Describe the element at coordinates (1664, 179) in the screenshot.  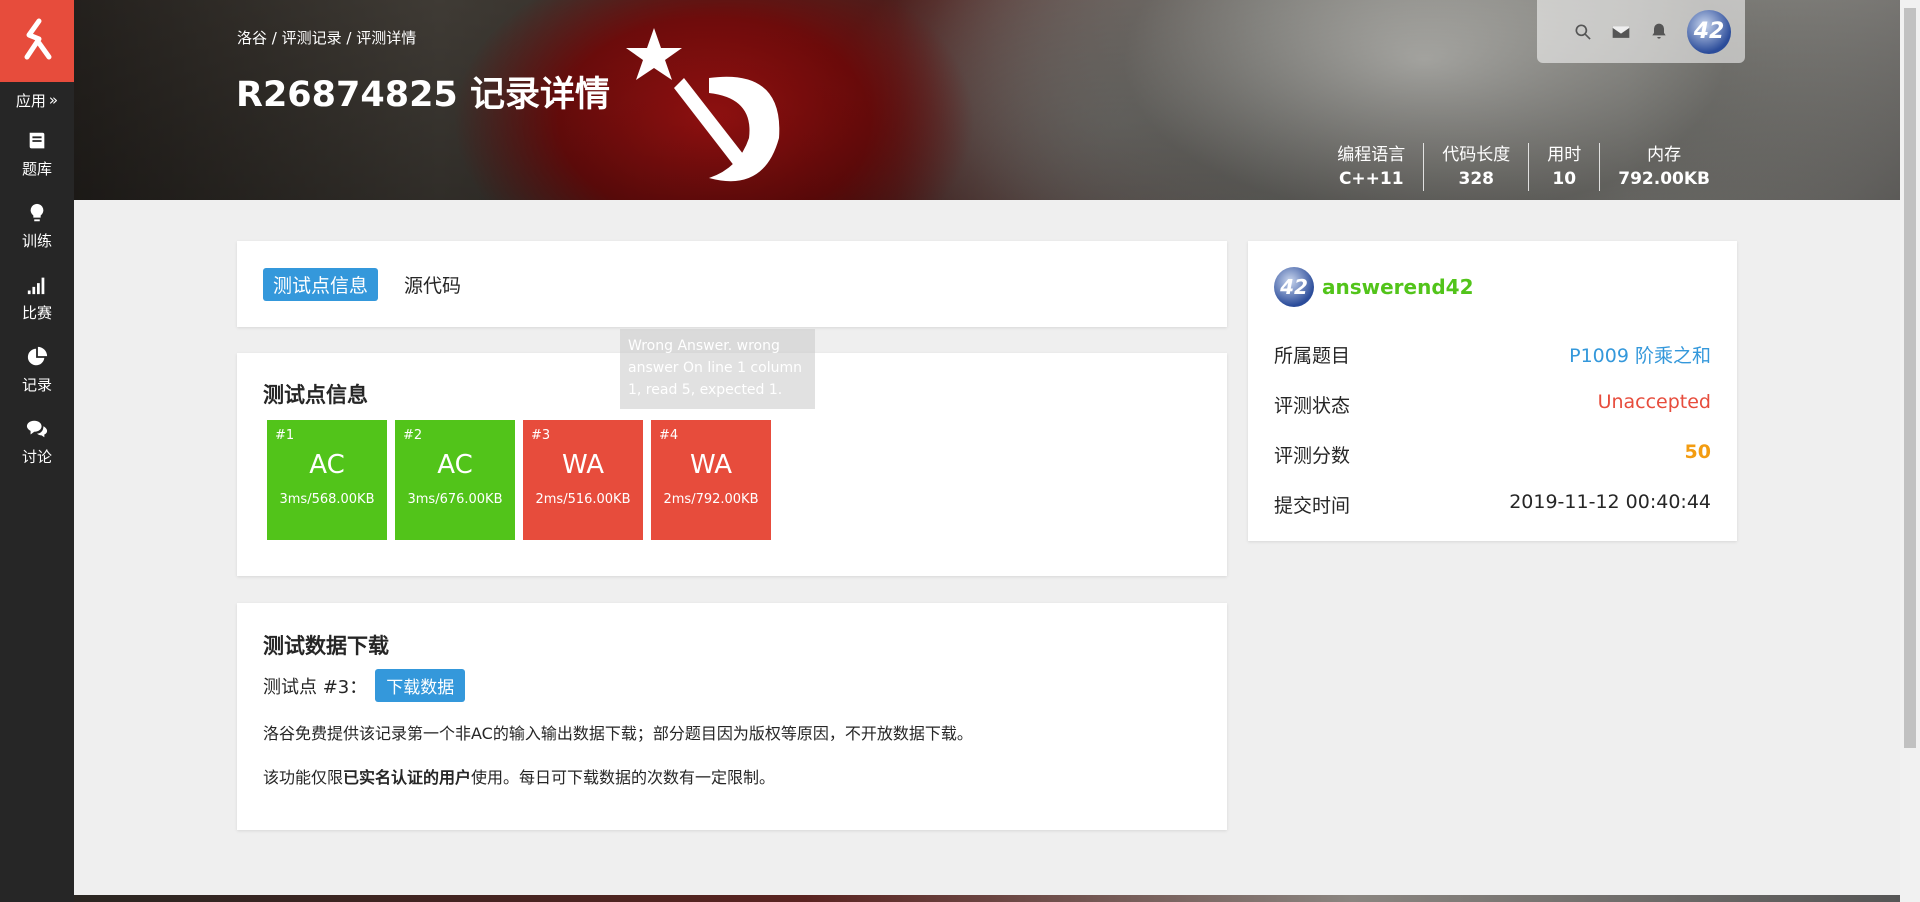
I see `stat-value: 792.00KB` at that location.